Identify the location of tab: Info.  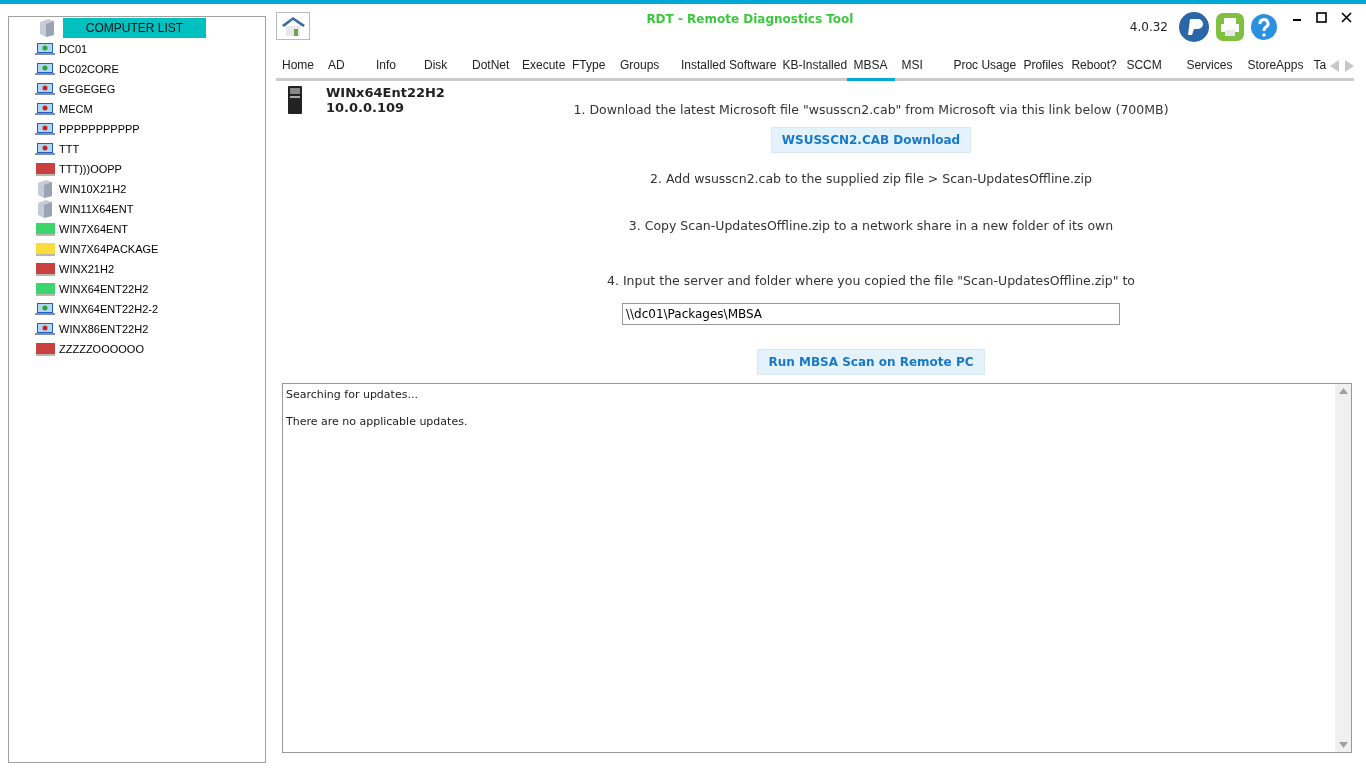
(394, 69).